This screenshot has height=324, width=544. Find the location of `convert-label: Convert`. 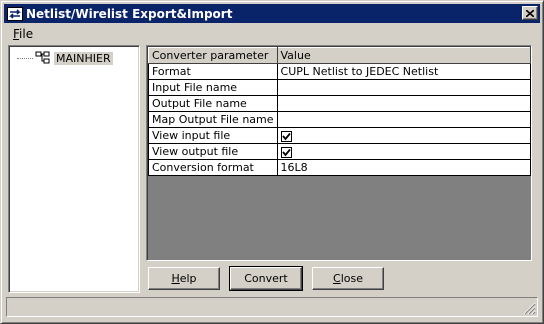

convert-label: Convert is located at coordinates (266, 278).